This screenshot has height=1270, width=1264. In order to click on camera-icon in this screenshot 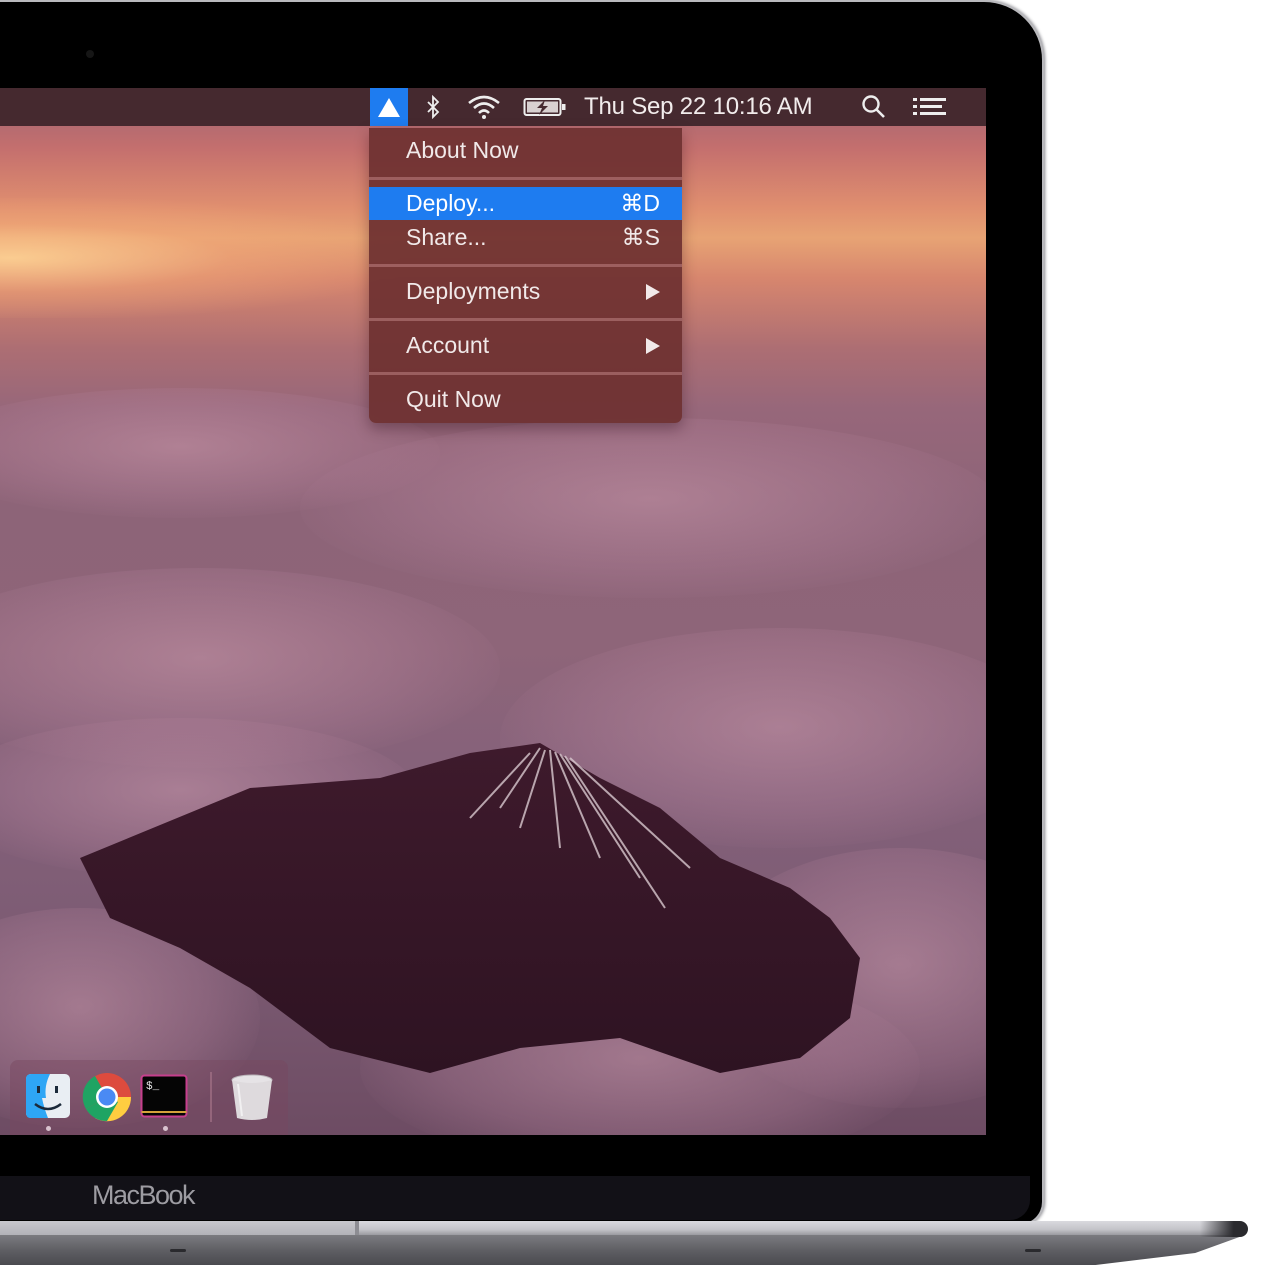, I will do `click(90, 54)`.